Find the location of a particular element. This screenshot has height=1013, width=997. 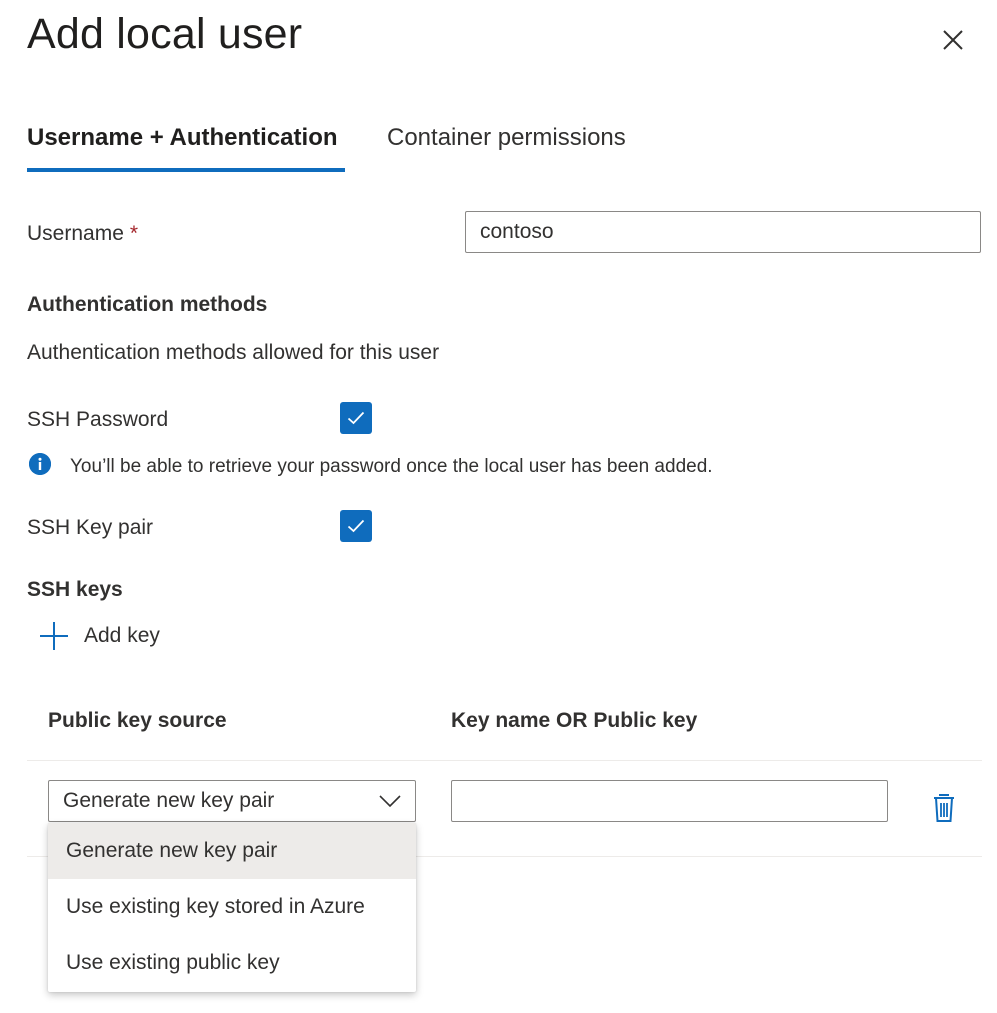

close-button is located at coordinates (953, 40).